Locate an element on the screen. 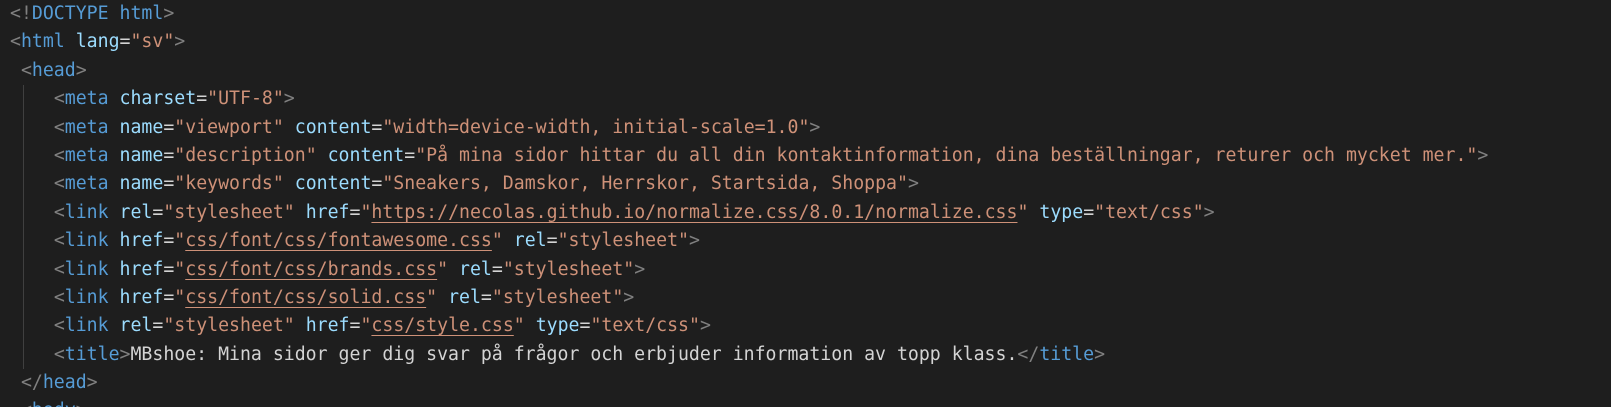 The image size is (1611, 407). code-line: </head> is located at coordinates (749, 383).